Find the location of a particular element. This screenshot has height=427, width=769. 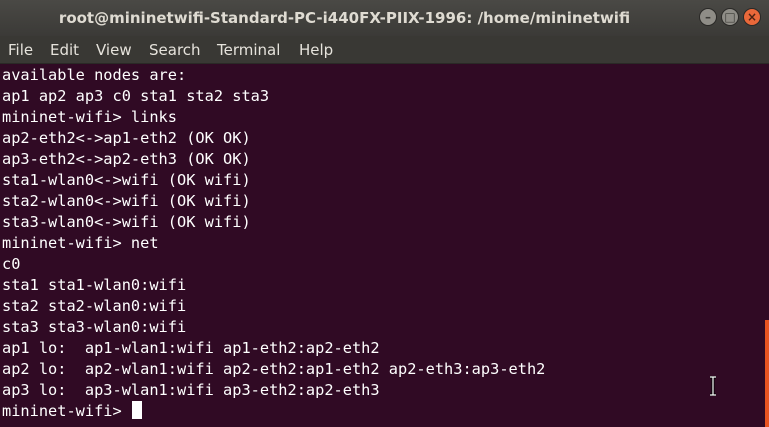

menu-search: Search is located at coordinates (175, 50).